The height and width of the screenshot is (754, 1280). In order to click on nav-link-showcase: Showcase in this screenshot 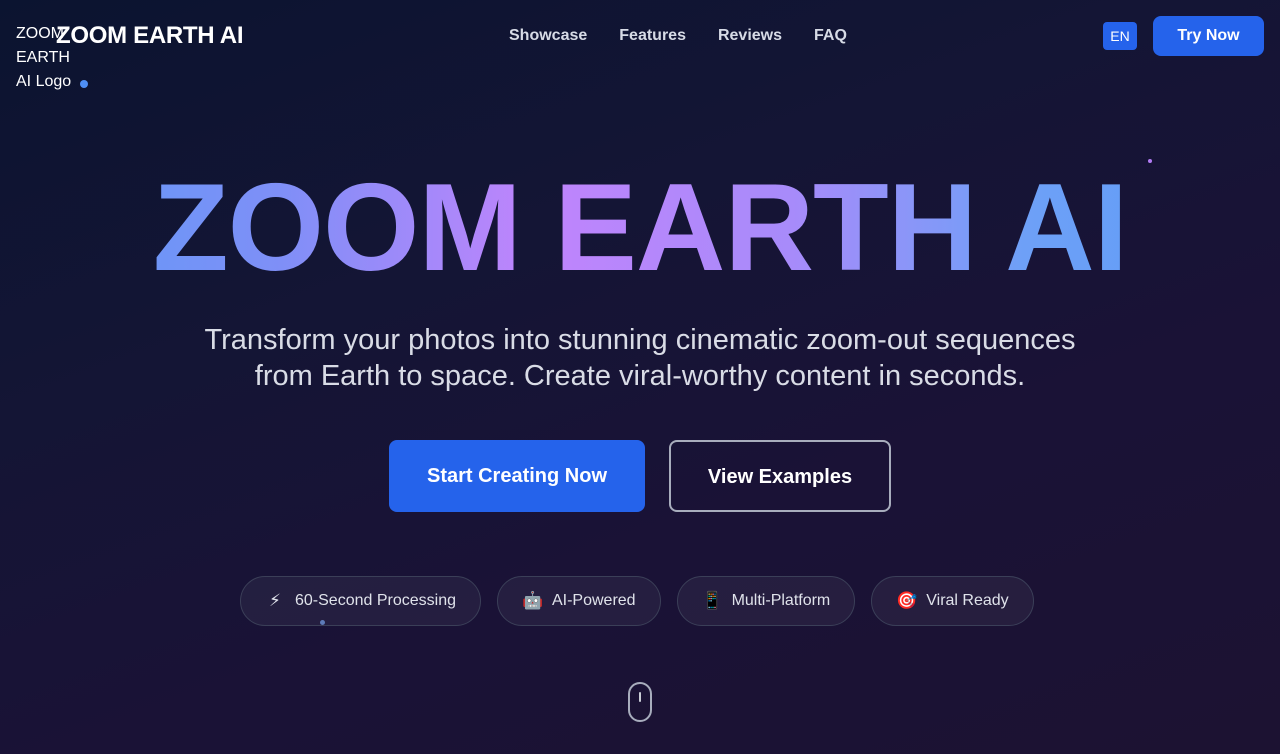, I will do `click(548, 37)`.